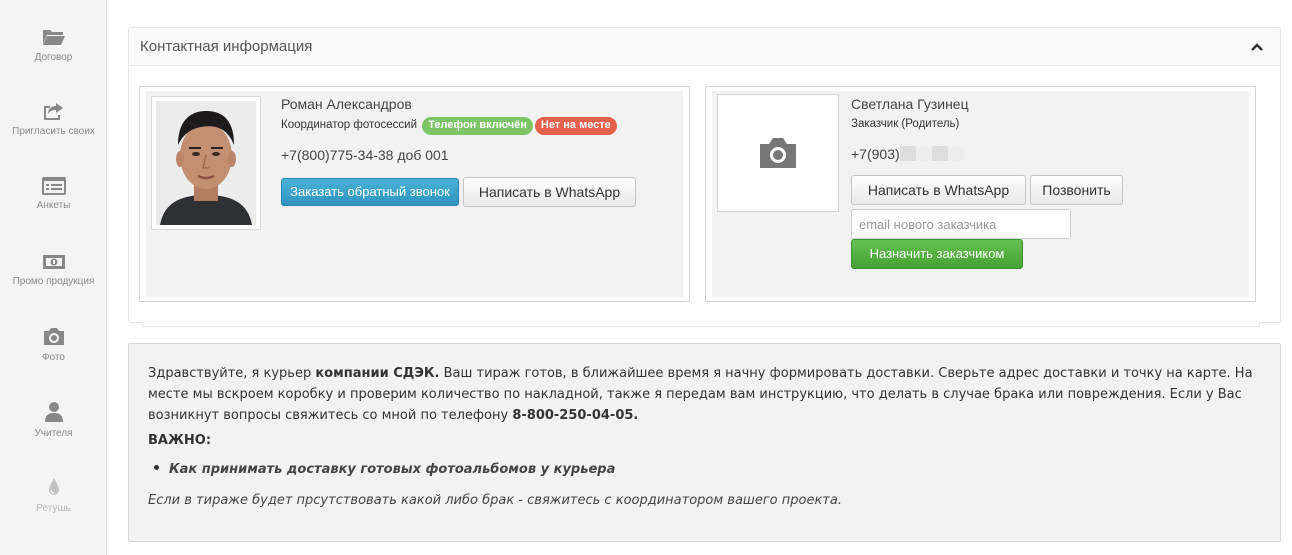  What do you see at coordinates (53, 262) in the screenshot?
I see `money-icon` at bounding box center [53, 262].